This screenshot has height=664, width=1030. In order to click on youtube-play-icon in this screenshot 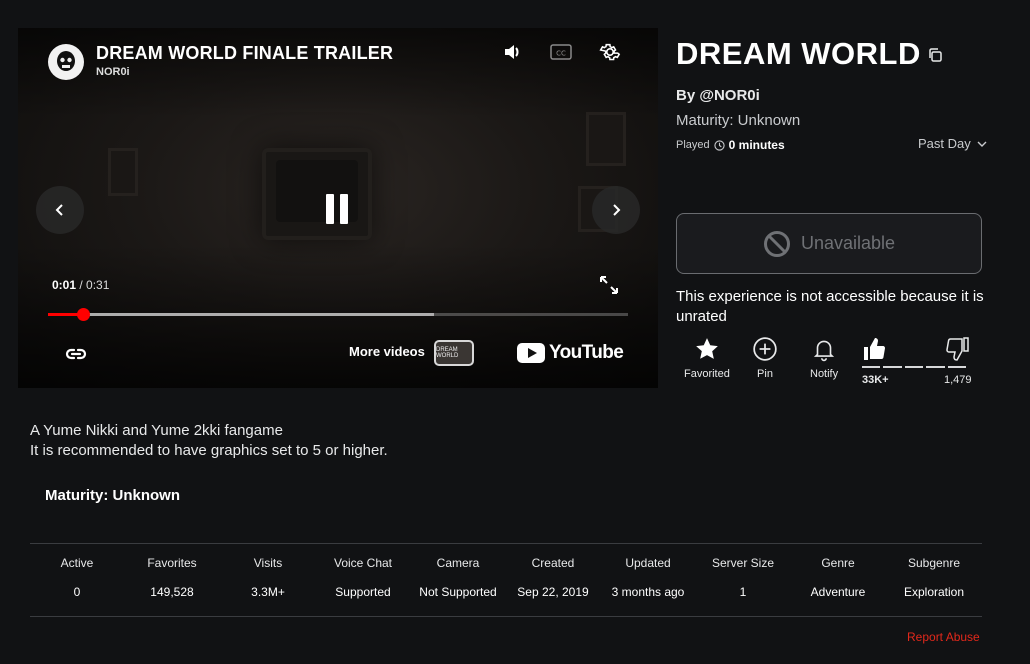, I will do `click(531, 353)`.